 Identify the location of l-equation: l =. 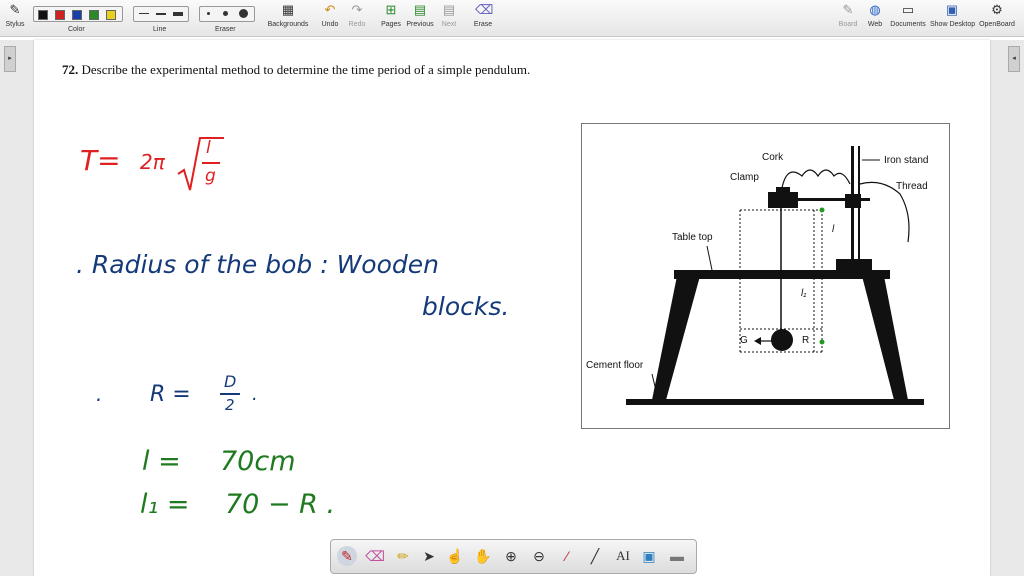
(161, 461).